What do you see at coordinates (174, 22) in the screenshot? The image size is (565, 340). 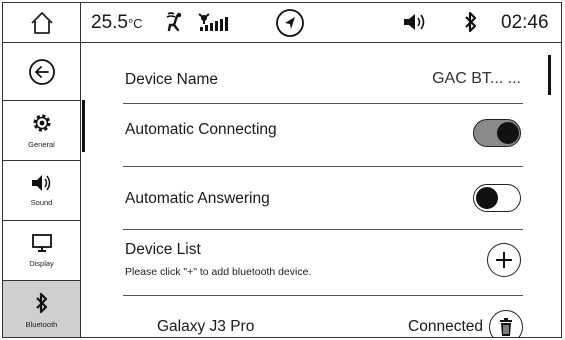 I see `seat-fan-icon` at bounding box center [174, 22].